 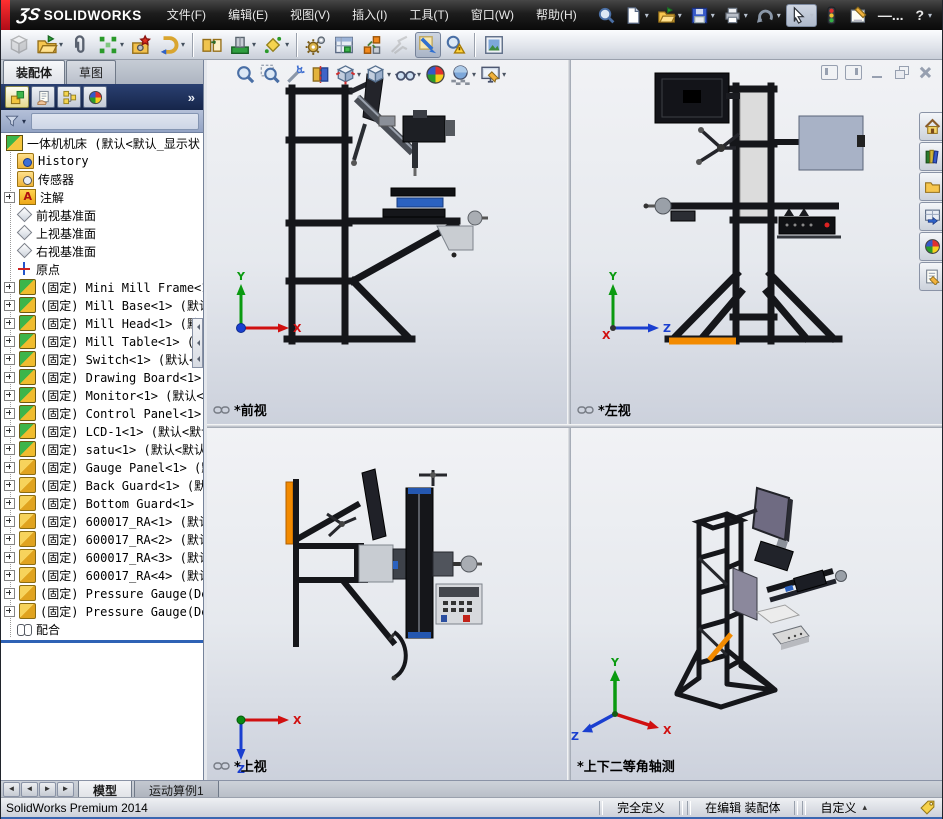 What do you see at coordinates (369, 15) in the screenshot?
I see `menu-item: 插入(I)` at bounding box center [369, 15].